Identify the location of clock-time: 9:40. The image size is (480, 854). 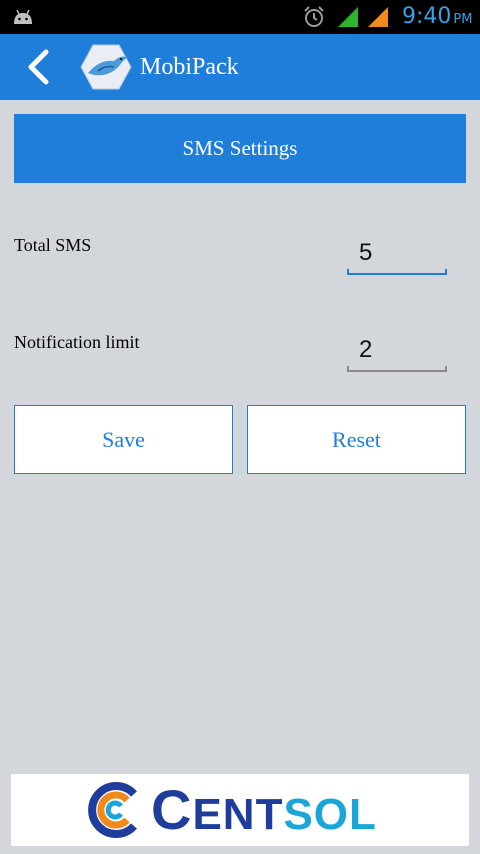
(427, 16).